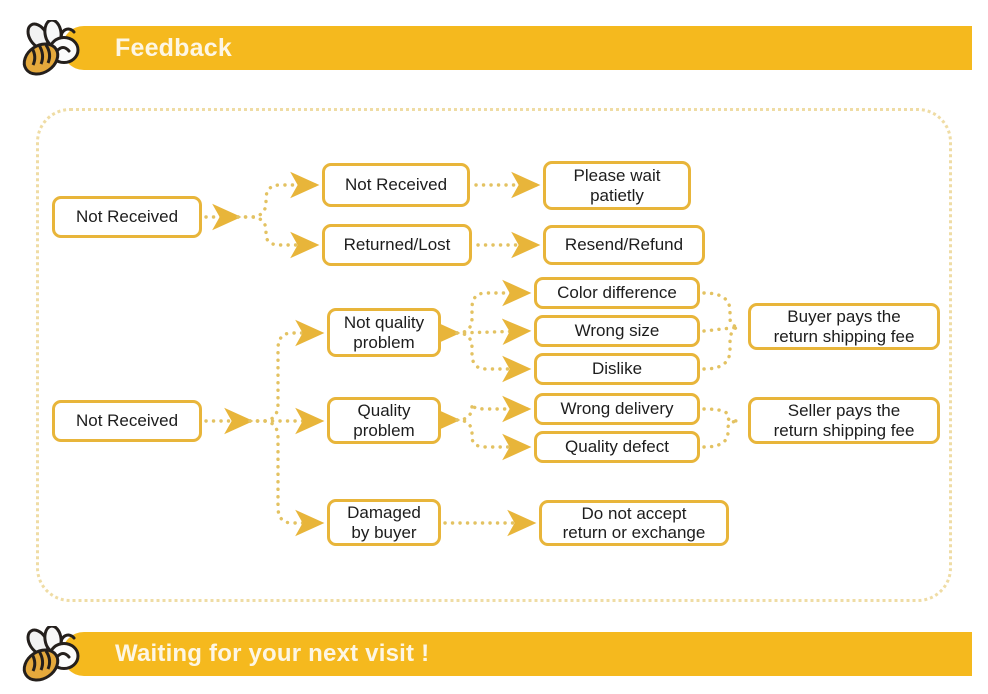 Image resolution: width=988 pixels, height=694 pixels. I want to click on flow-node-dislike: Dislike, so click(617, 369).